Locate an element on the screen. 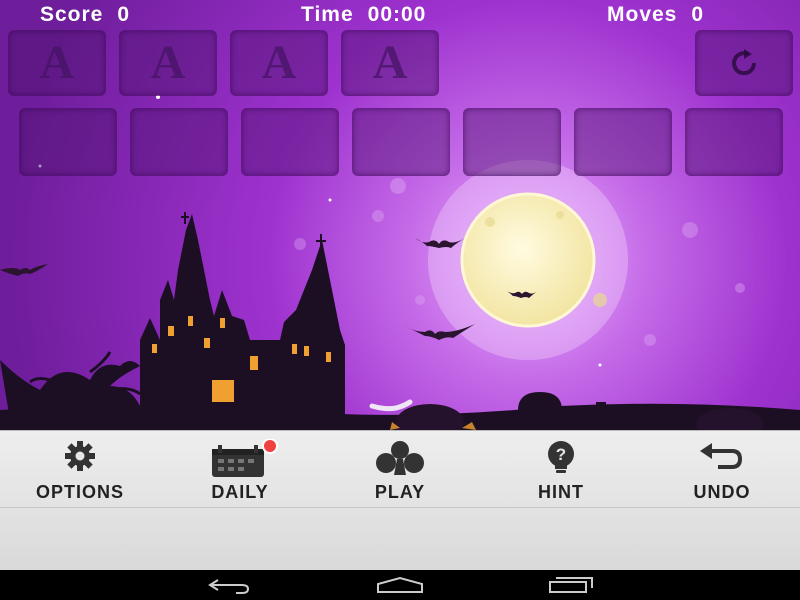 The height and width of the screenshot is (600, 800). hint-button: ? HINT is located at coordinates (561, 469).